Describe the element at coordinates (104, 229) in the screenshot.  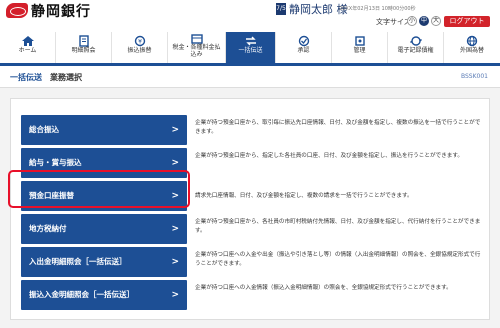
I see `chihouzei-noufu-button: 地方税納付 >` at that location.